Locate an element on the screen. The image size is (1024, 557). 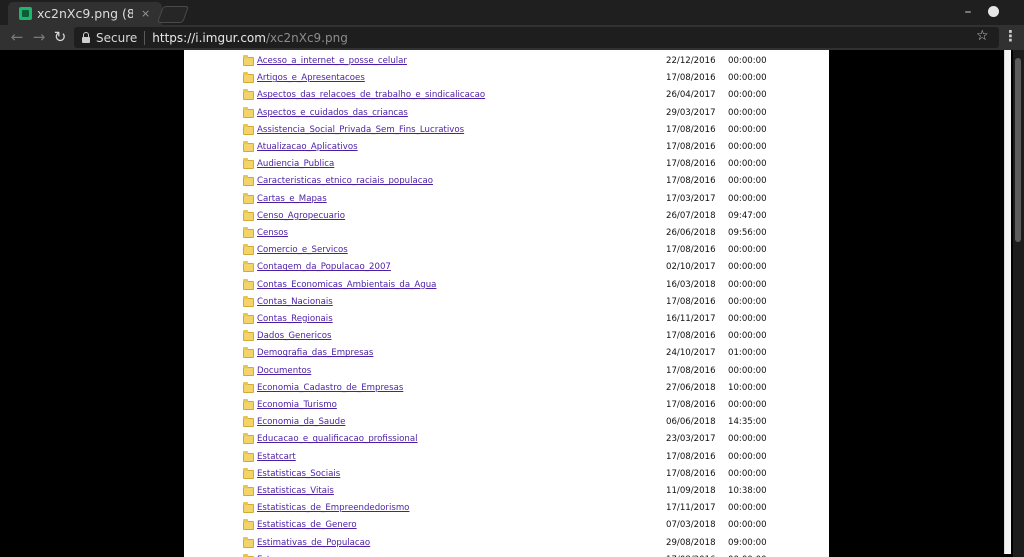
folder-date: 23/03/2017 is located at coordinates (691, 439).